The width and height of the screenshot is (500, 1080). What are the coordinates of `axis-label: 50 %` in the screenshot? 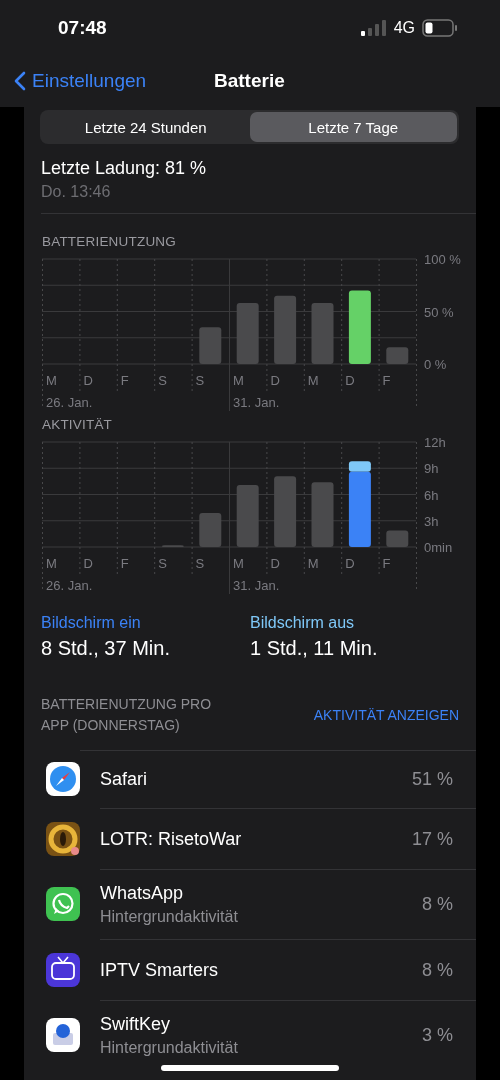 It's located at (439, 312).